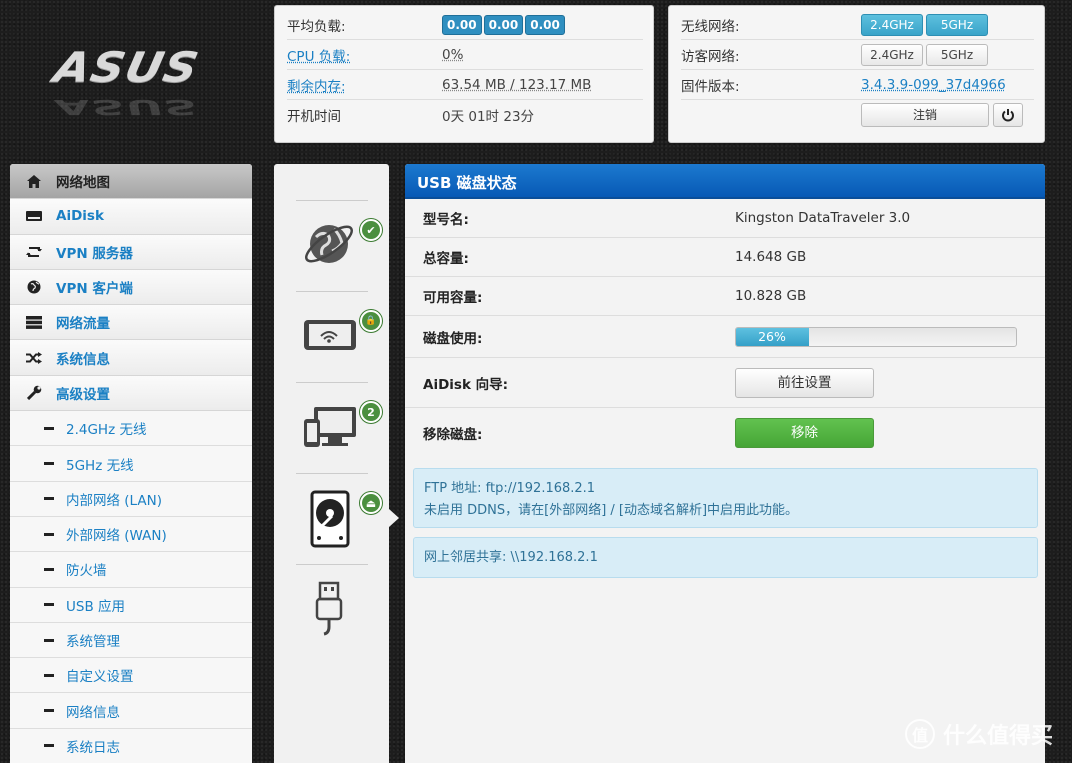 The height and width of the screenshot is (763, 1072). What do you see at coordinates (979, 734) in the screenshot?
I see `watermark: 值 什么值得买` at bounding box center [979, 734].